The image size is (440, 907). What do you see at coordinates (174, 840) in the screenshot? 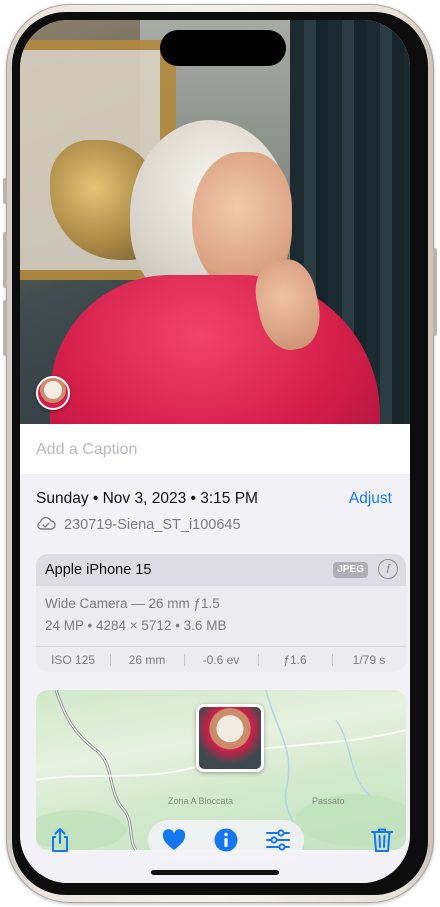
I see `heart-icon` at bounding box center [174, 840].